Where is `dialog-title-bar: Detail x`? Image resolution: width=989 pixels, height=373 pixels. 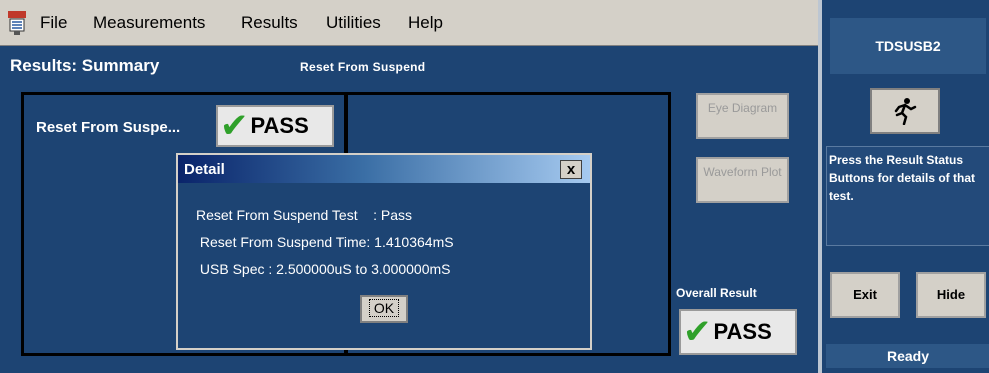
dialog-title-bar: Detail x is located at coordinates (384, 169).